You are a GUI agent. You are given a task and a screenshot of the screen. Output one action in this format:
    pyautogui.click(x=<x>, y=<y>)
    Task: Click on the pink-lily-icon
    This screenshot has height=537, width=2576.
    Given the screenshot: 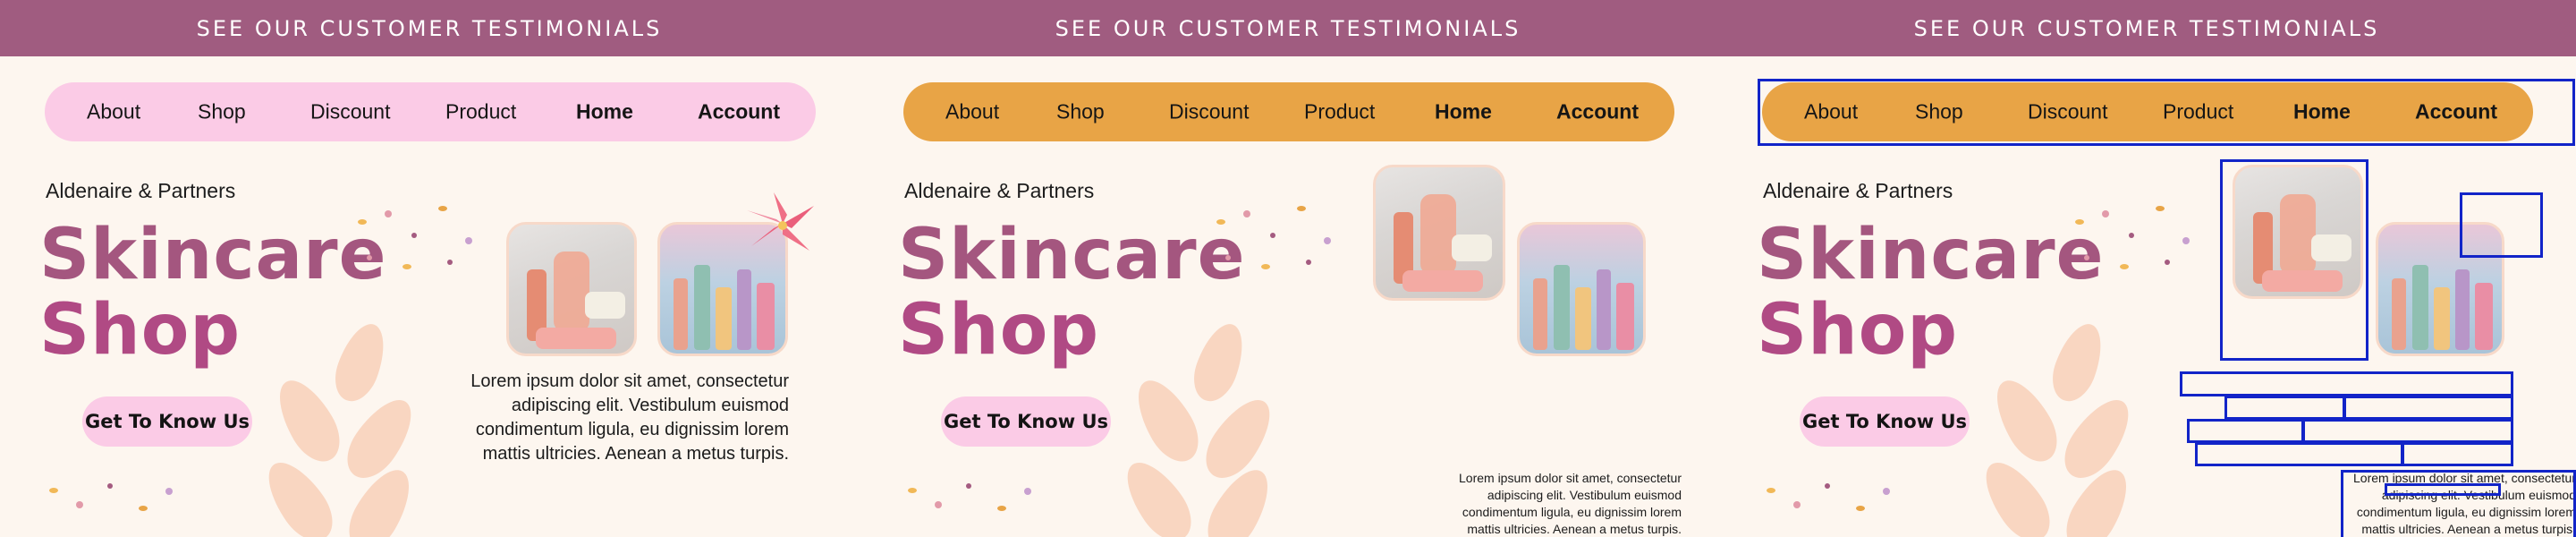 What is the action you would take?
    pyautogui.click(x=782, y=224)
    